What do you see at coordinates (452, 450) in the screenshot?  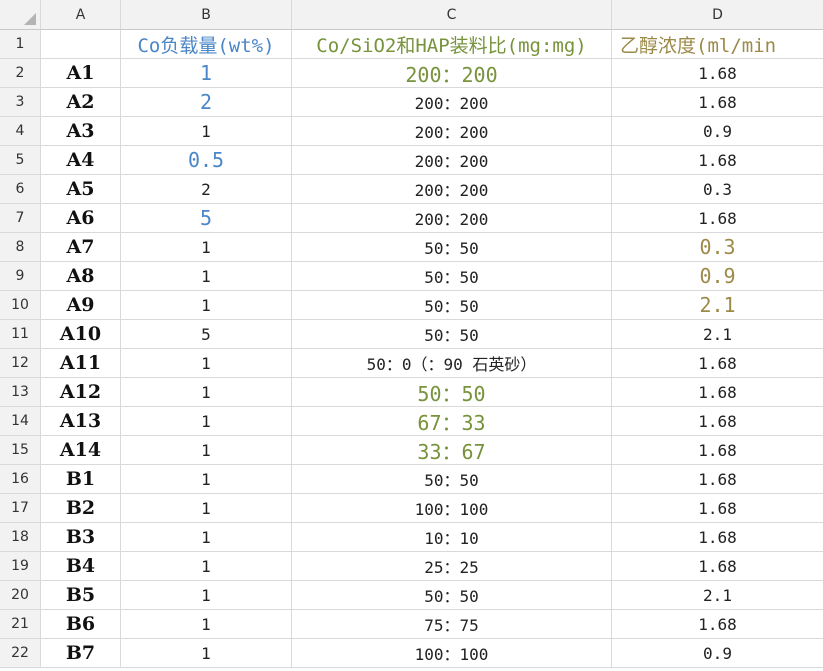 I see `cell-ratio: 33：67` at bounding box center [452, 450].